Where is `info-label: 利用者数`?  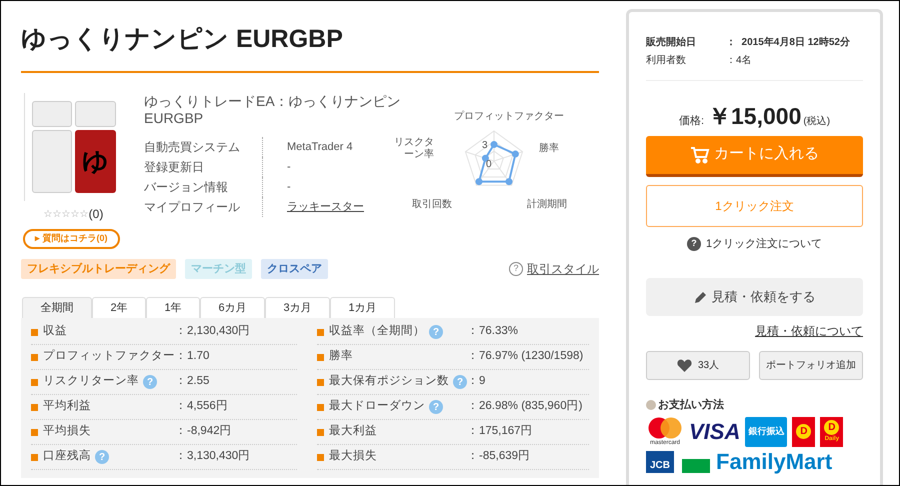
info-label: 利用者数 is located at coordinates (666, 61).